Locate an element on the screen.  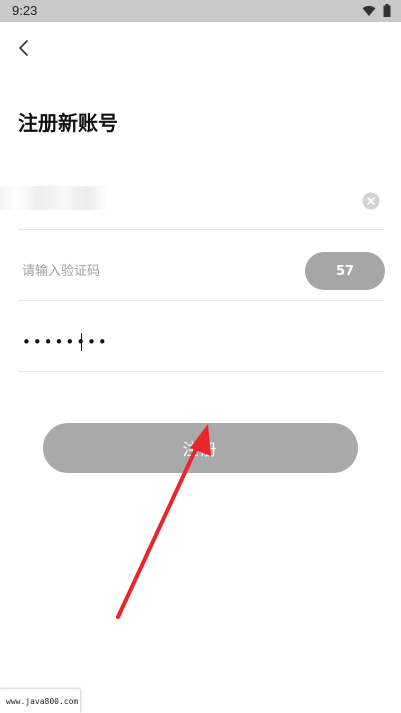
password-value: •••••••• is located at coordinates (65, 342).